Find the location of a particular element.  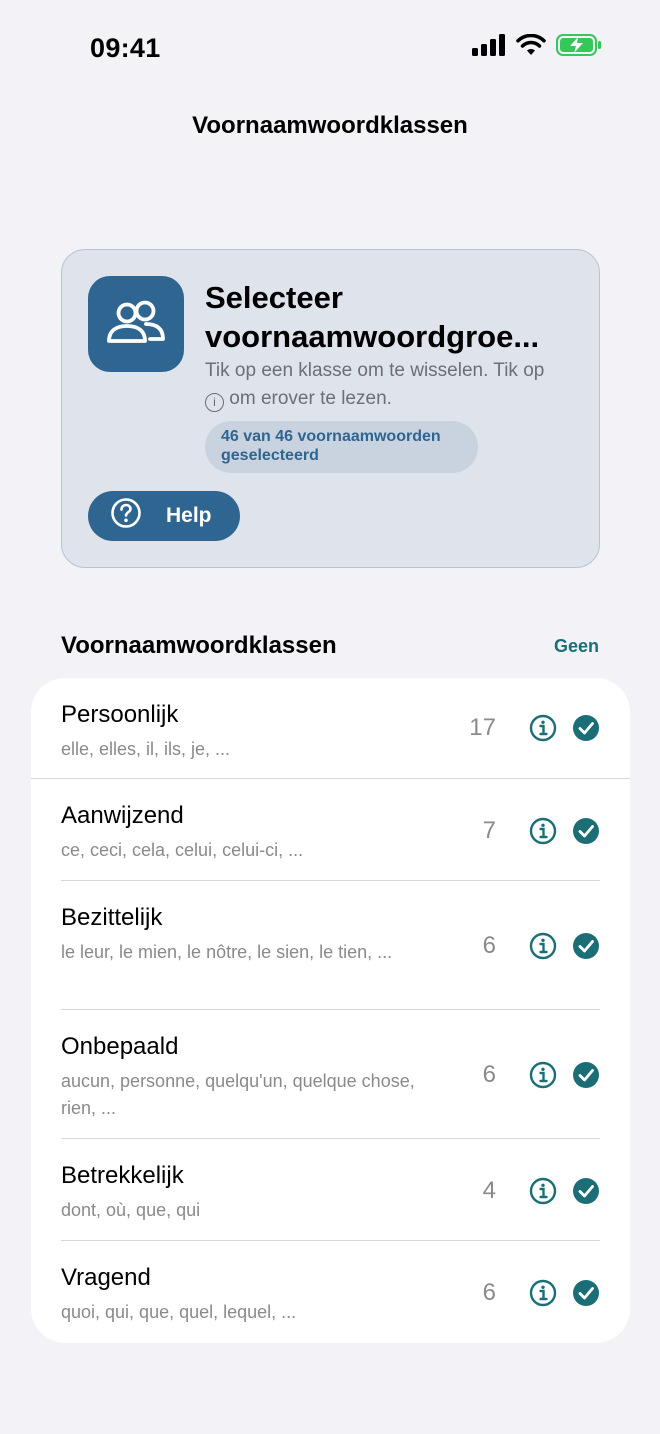

class-name: Vragend is located at coordinates (106, 1277).